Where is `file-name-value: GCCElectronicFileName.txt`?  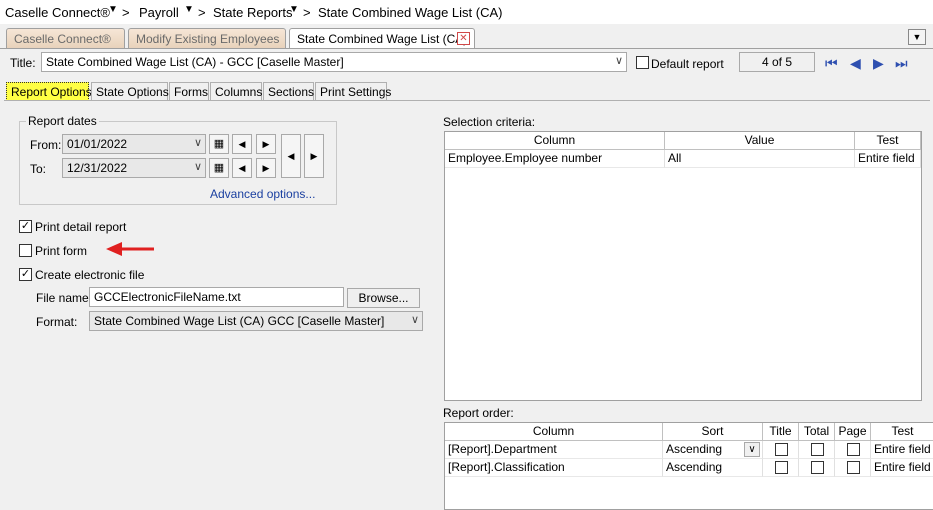
file-name-value: GCCElectronicFileName.txt is located at coordinates (167, 297).